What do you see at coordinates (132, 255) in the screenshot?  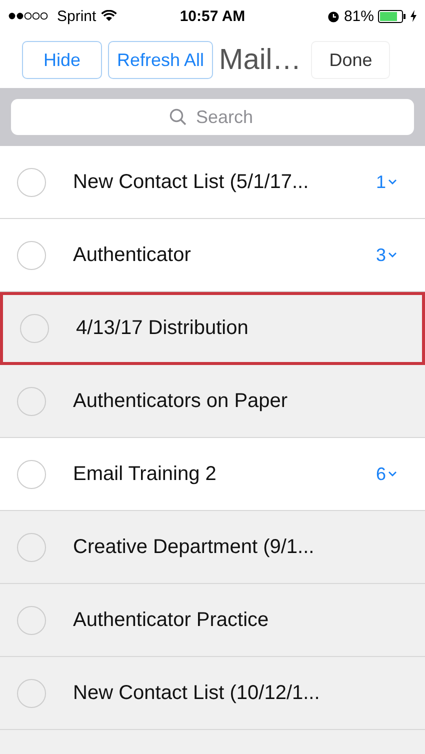 I see `row-title: Authenticator` at bounding box center [132, 255].